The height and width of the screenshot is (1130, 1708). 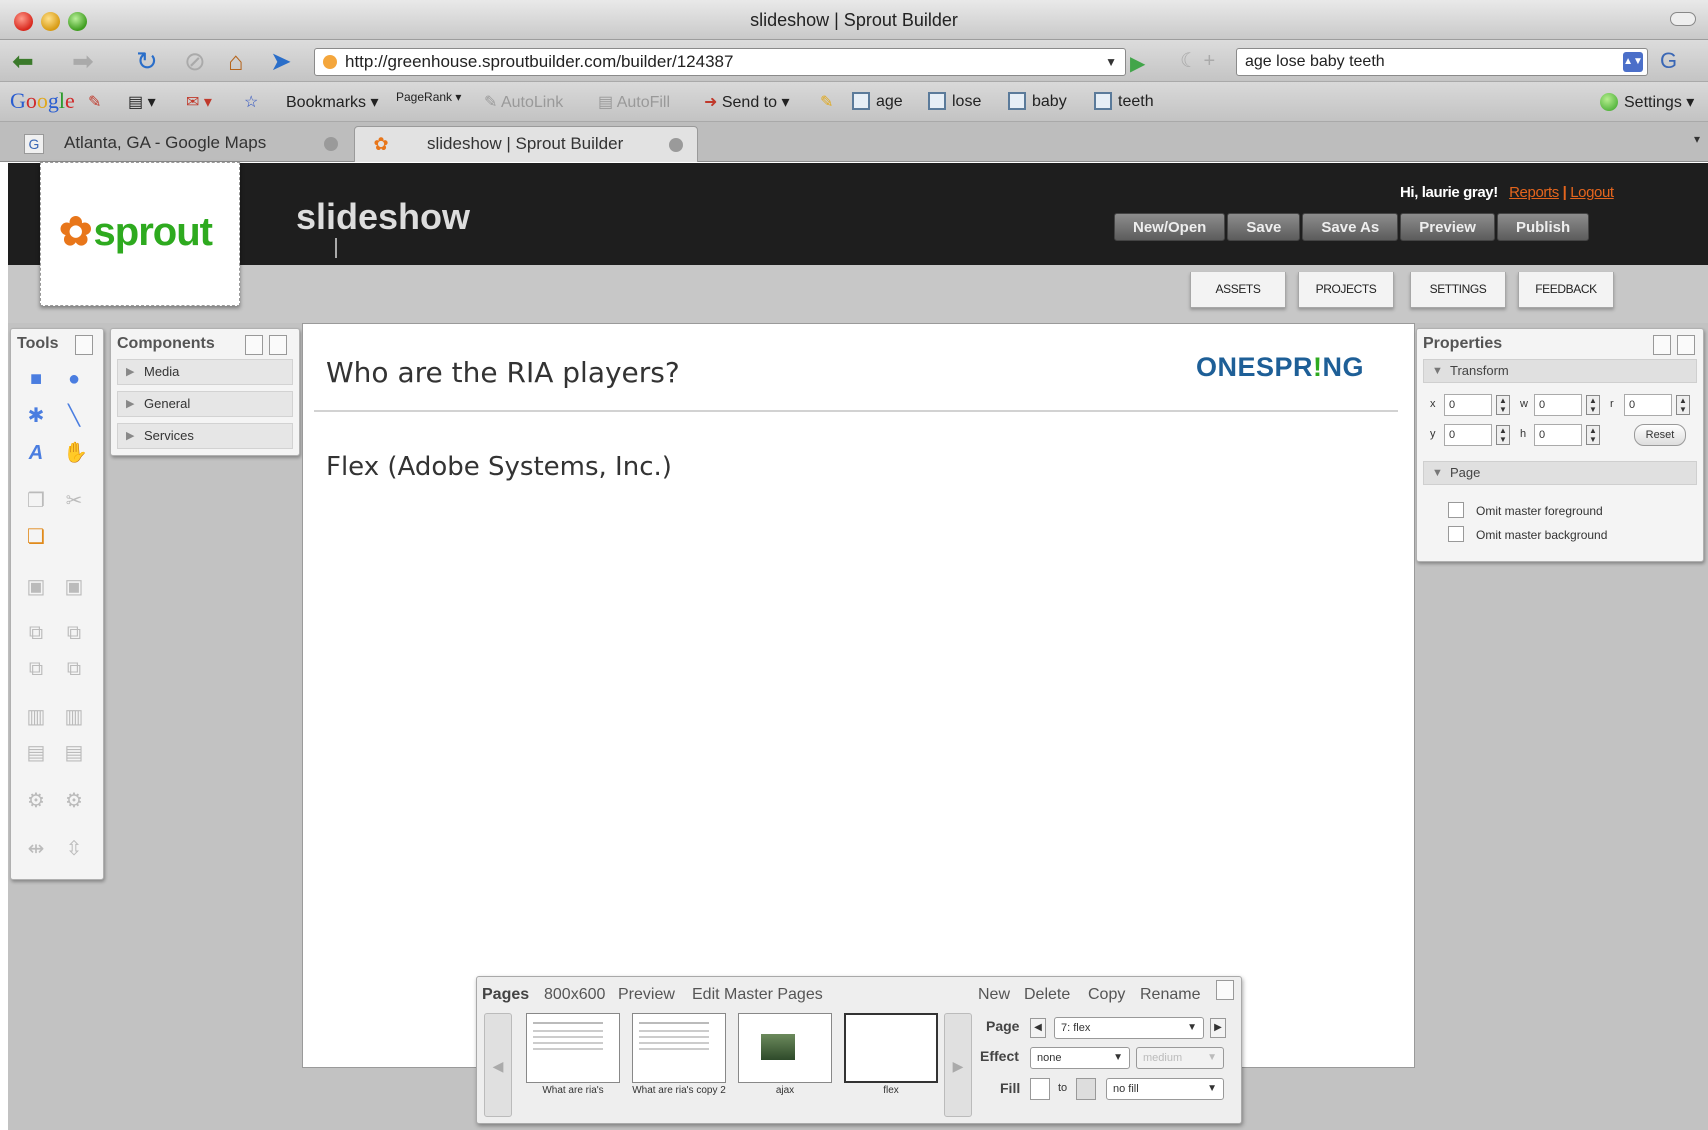 I want to click on slide-title: Who are the RIA players?, so click(x=503, y=372).